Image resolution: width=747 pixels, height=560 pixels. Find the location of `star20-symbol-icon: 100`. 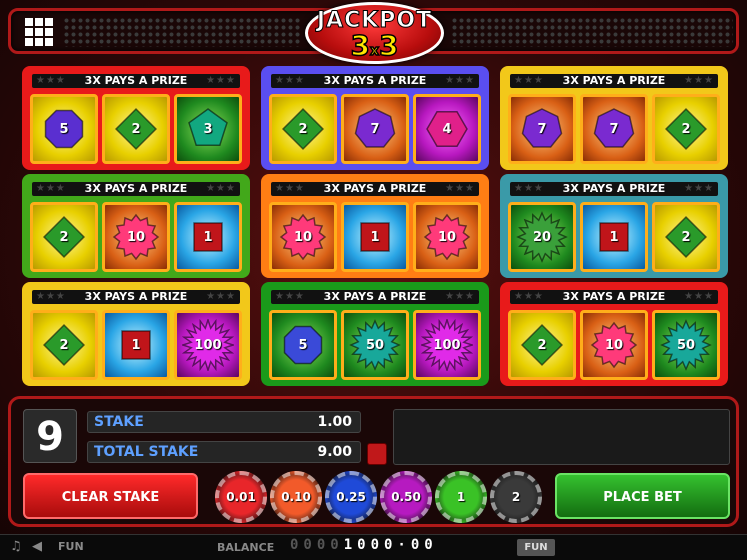

star20-symbol-icon: 100 is located at coordinates (447, 345).